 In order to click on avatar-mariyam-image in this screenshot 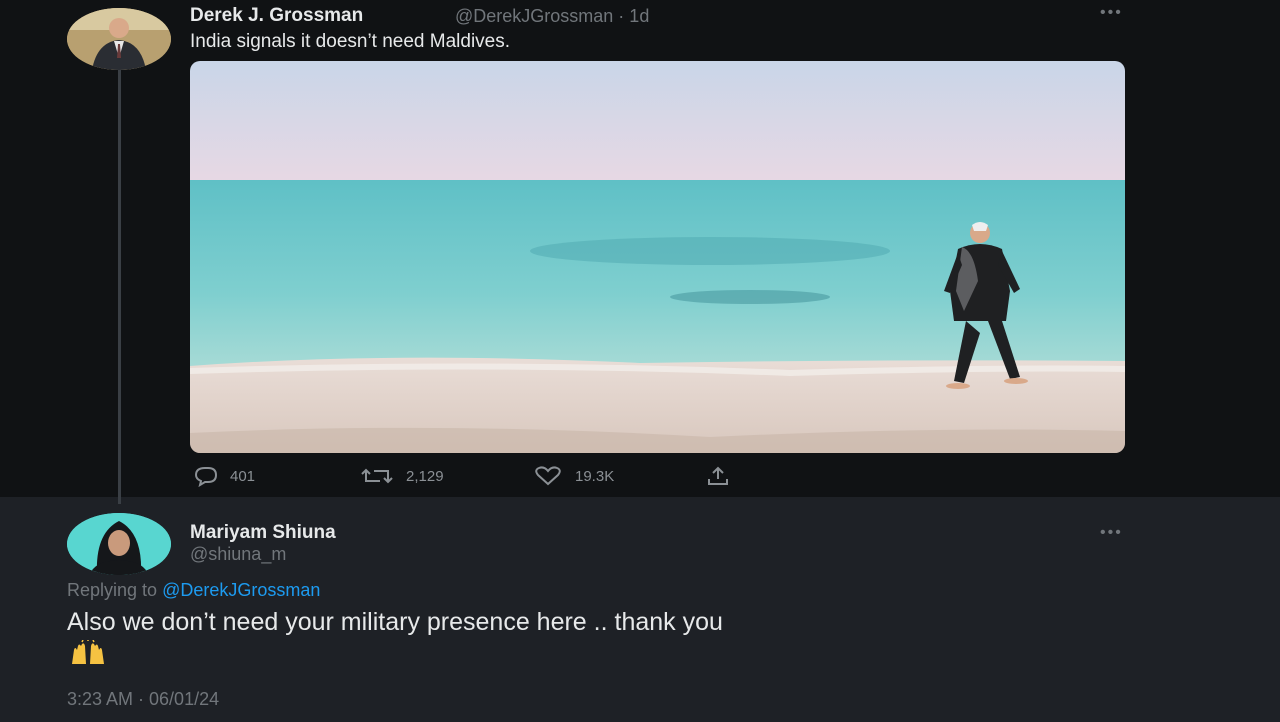, I will do `click(119, 544)`.